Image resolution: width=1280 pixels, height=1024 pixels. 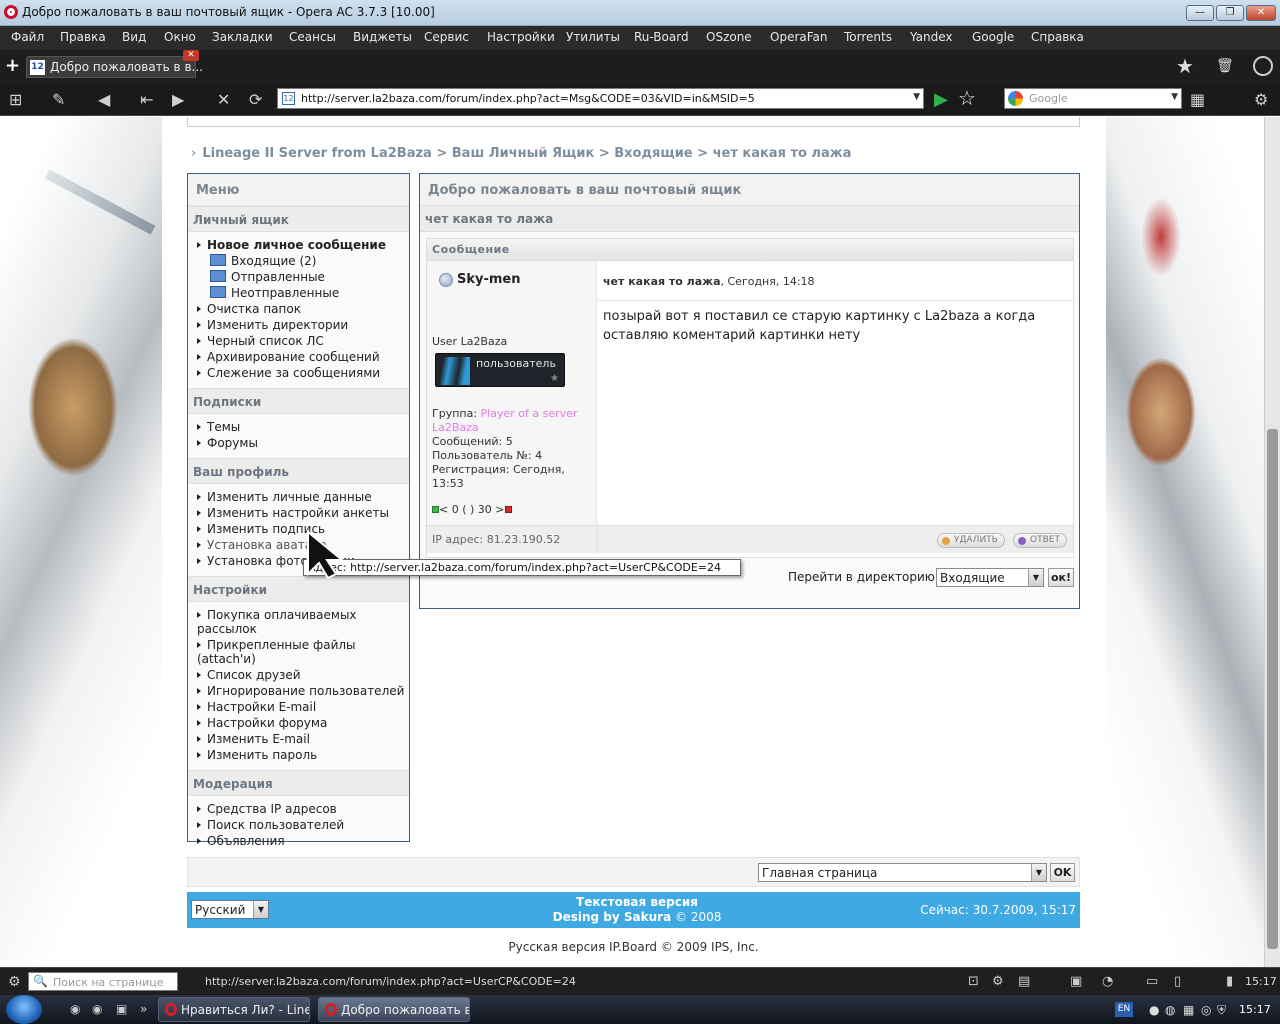 I want to click on settings-gear-icon: ⚙, so click(x=1261, y=99).